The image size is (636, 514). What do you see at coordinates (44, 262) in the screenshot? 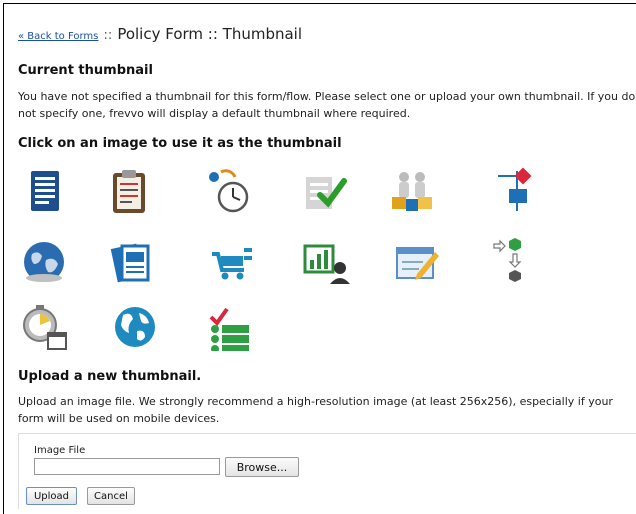
I see `globe-icon` at bounding box center [44, 262].